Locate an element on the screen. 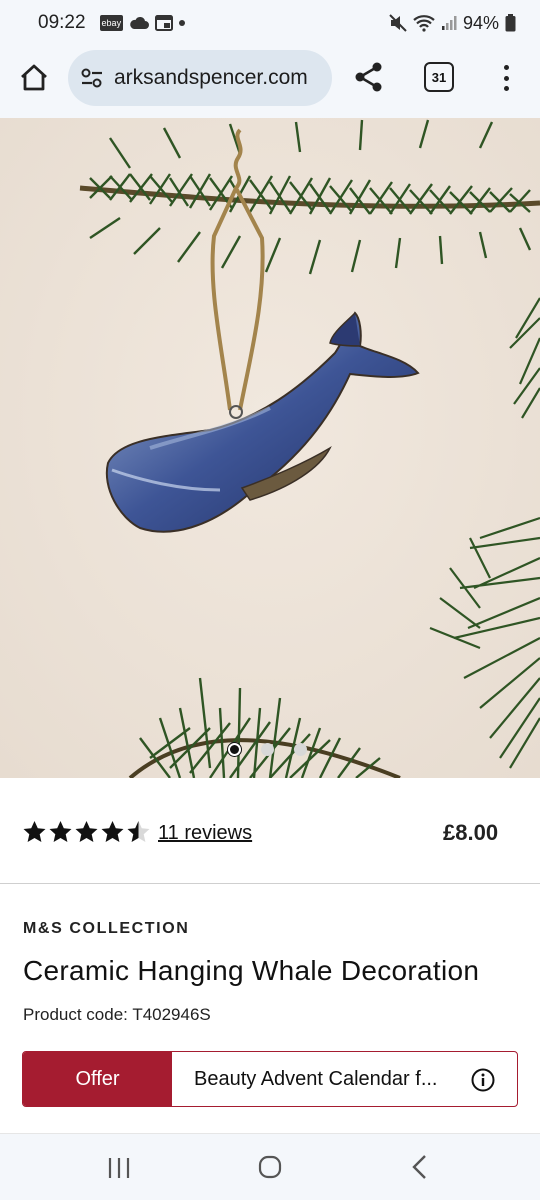 The image size is (540, 1200). product-price: £8.00 is located at coordinates (471, 832).